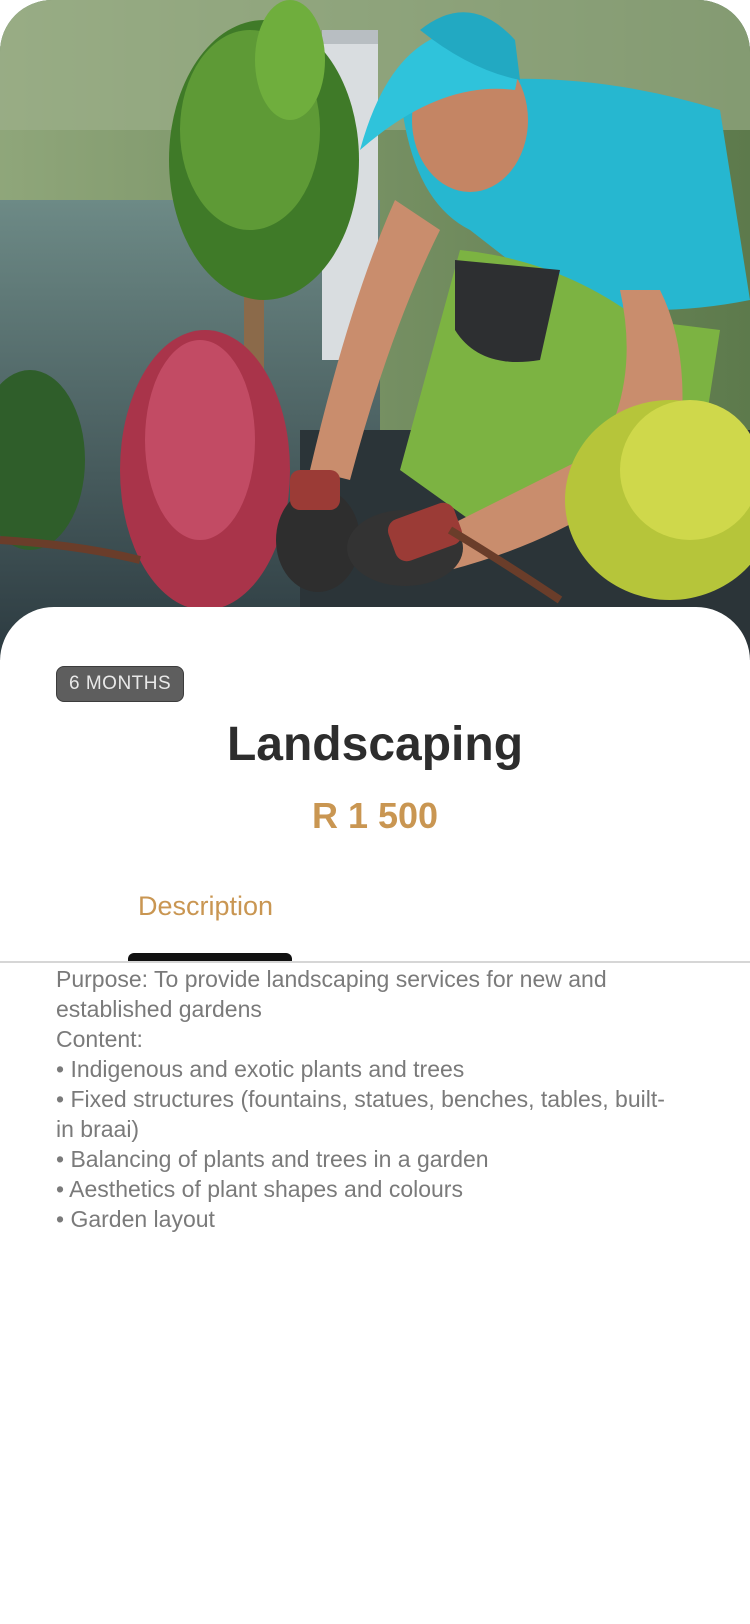  I want to click on description-bullet: • Garden layout, so click(135, 1219).